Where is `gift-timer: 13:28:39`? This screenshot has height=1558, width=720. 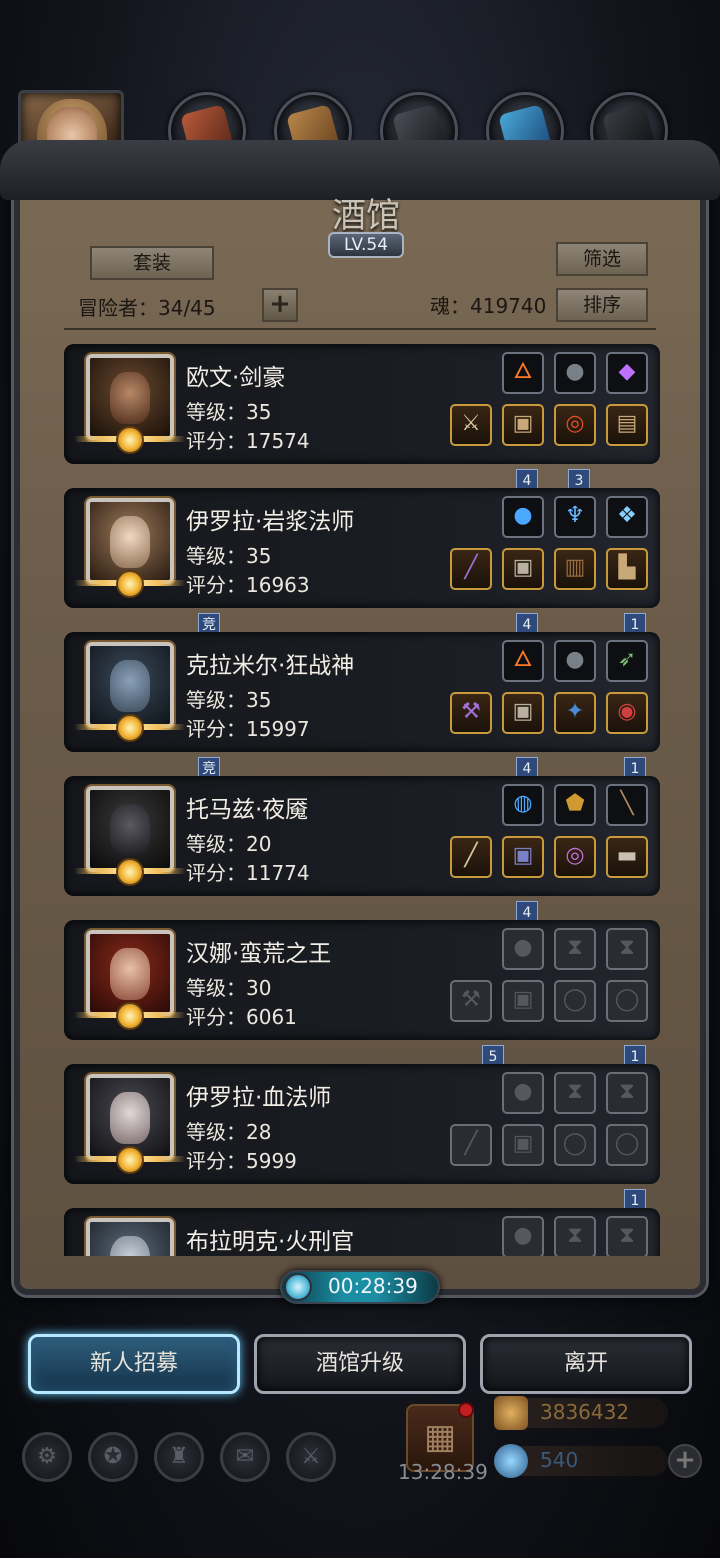 gift-timer: 13:28:39 is located at coordinates (443, 1472).